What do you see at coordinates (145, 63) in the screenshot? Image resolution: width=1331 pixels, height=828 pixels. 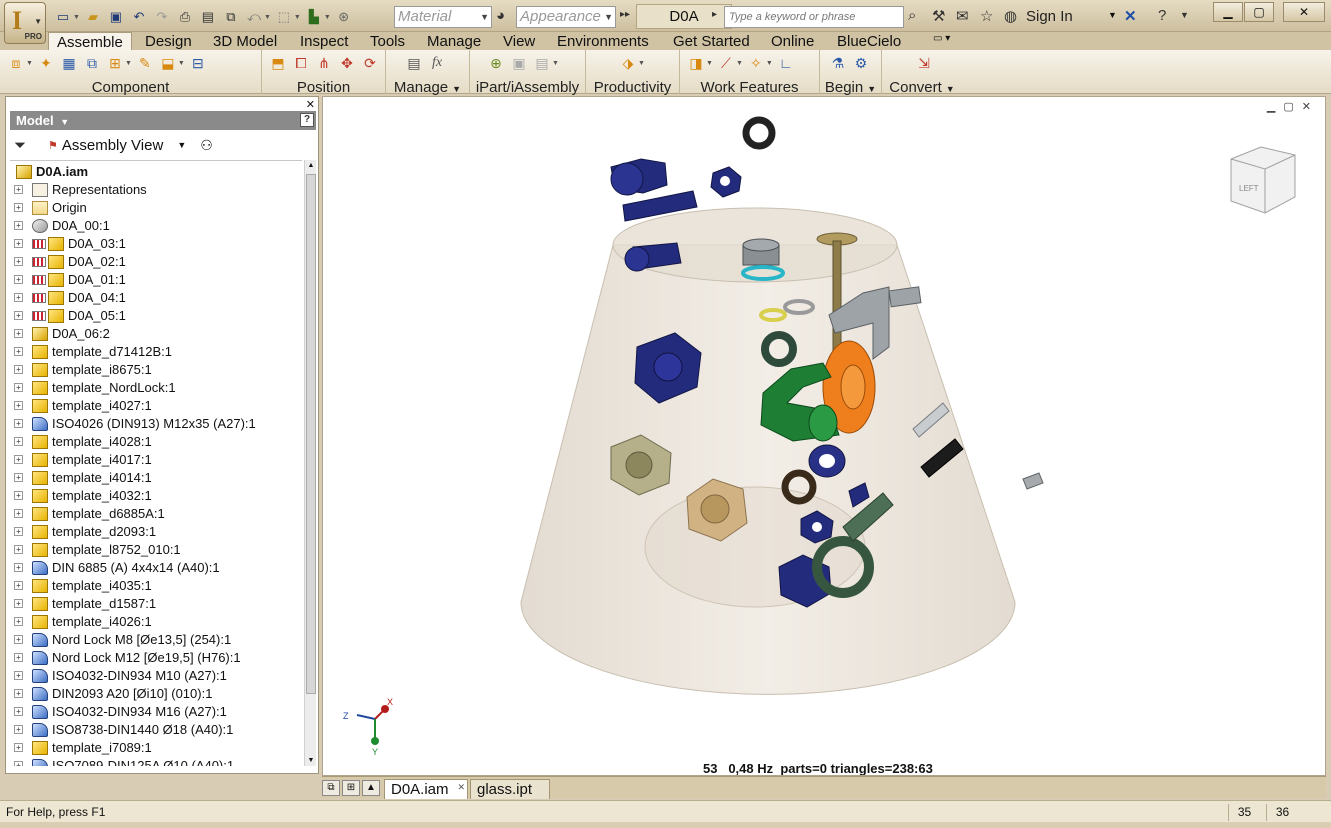 I see `shrinkwrap-icon: ✎` at bounding box center [145, 63].